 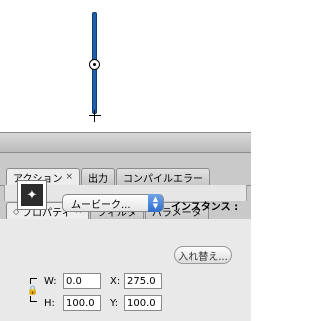 I want to click on x-label: X:, so click(x=115, y=281).